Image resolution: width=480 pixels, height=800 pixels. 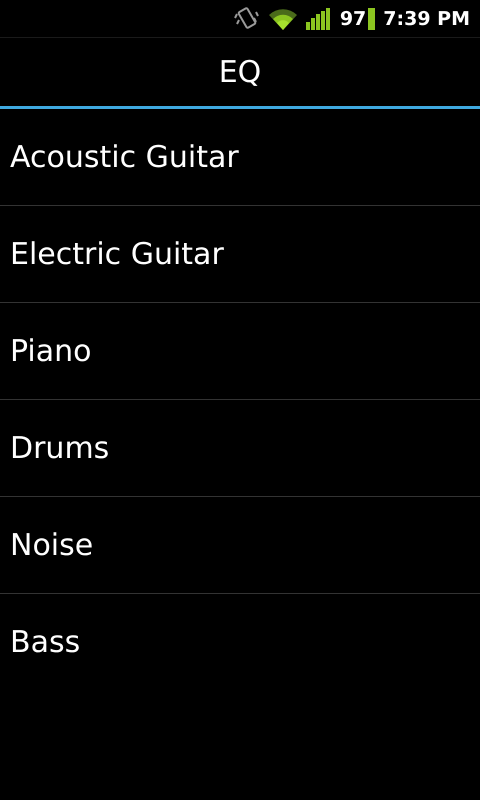 I want to click on list-item: Acoustic Guitar, so click(x=240, y=157).